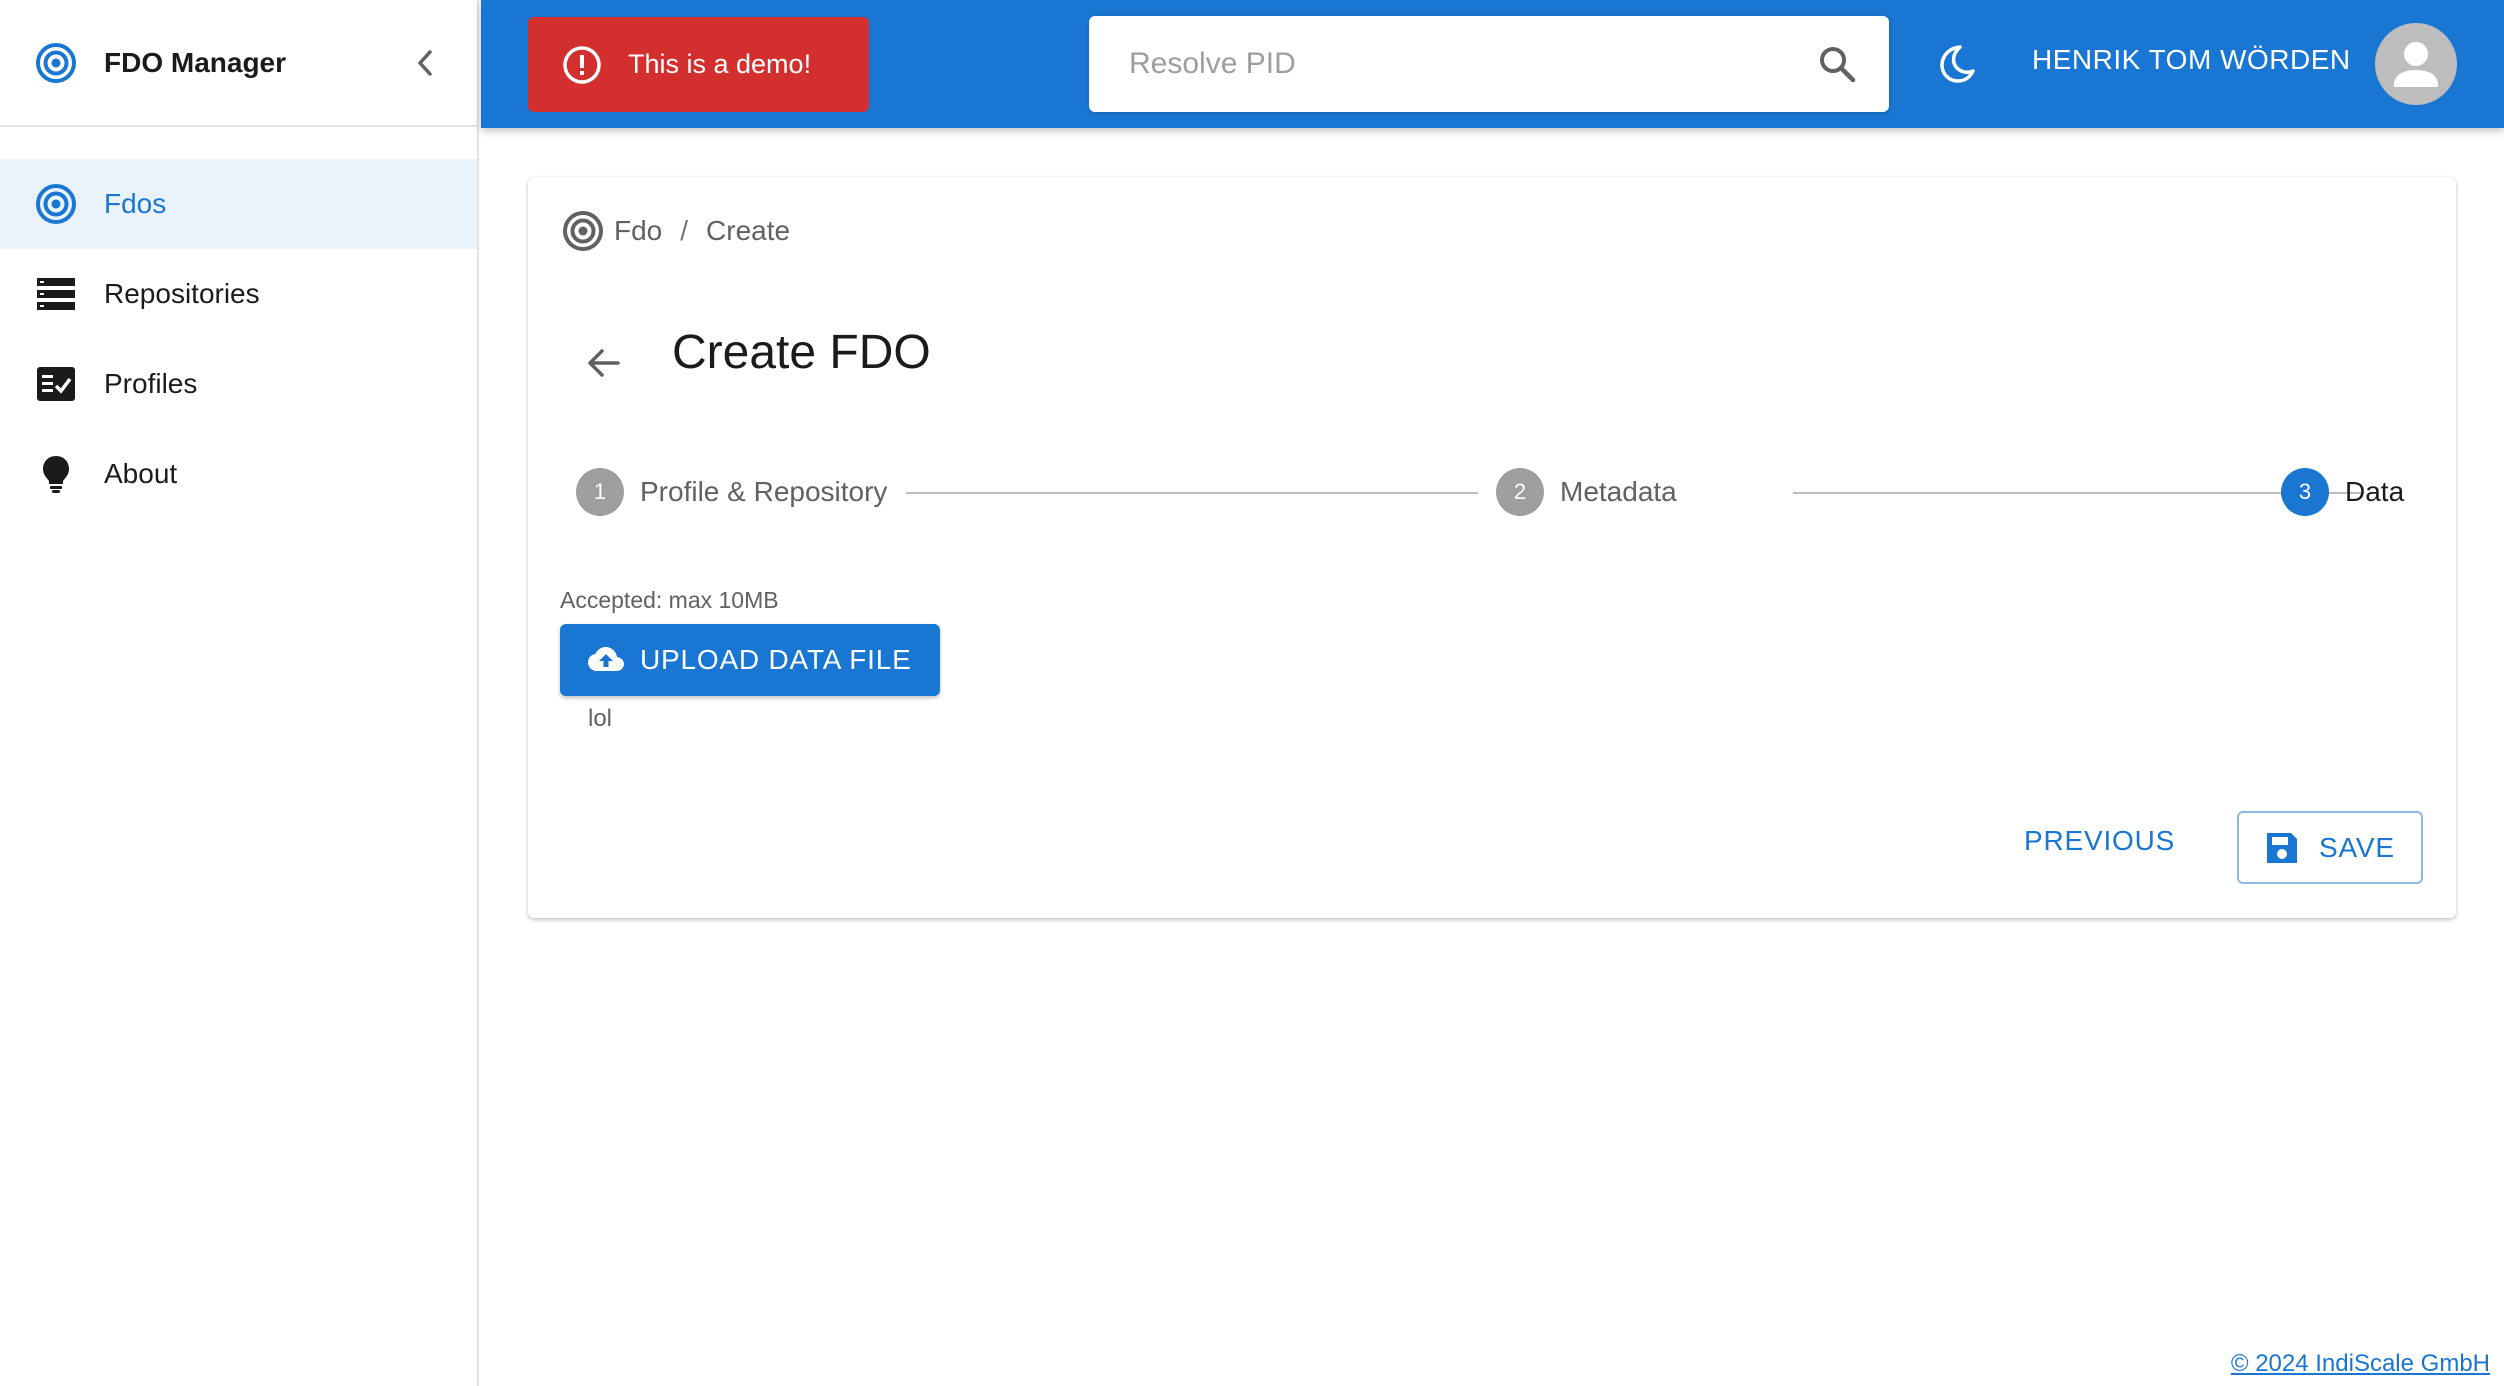 The image size is (2504, 1386). I want to click on demo-alert-text: This is a demo!, so click(720, 64).